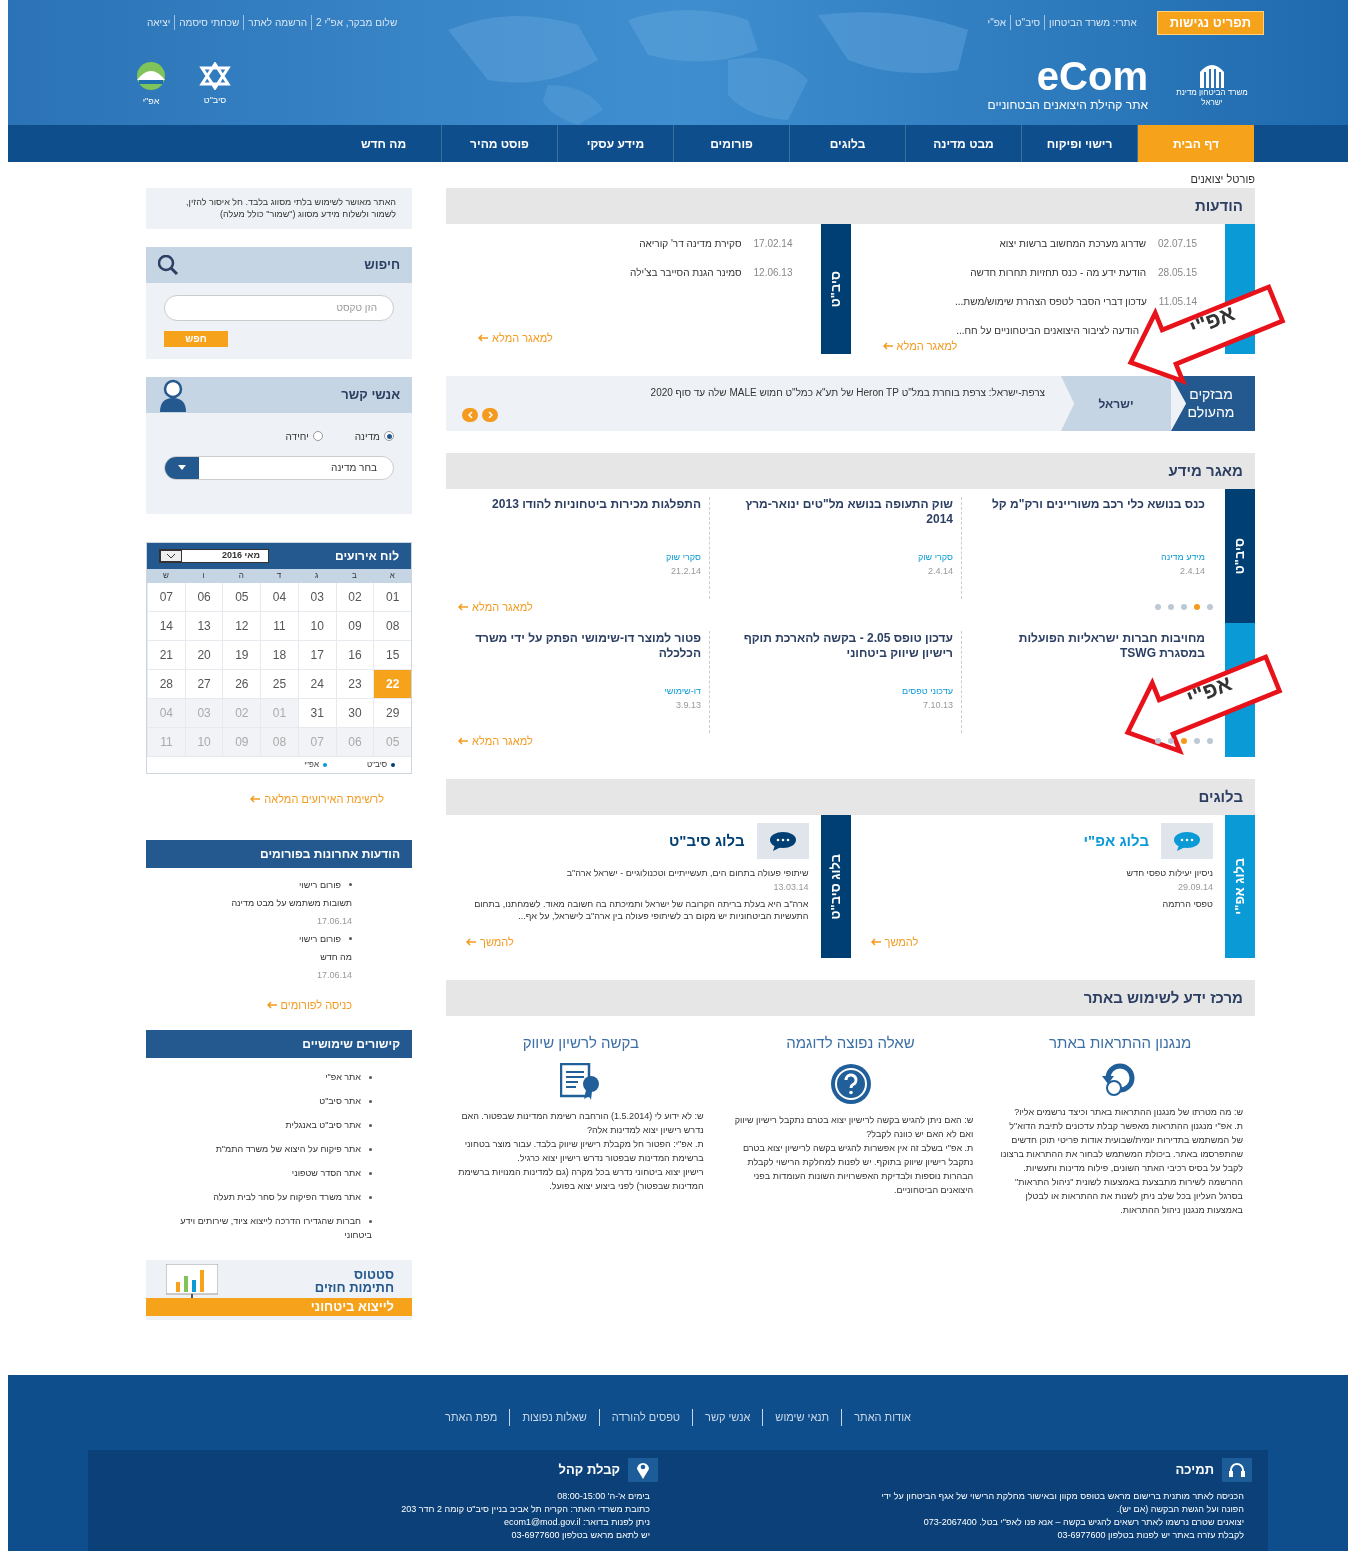  I want to click on article-title: כנס בנושא כלי רכב משוריינים ורק"מ קל, so click(1098, 504).